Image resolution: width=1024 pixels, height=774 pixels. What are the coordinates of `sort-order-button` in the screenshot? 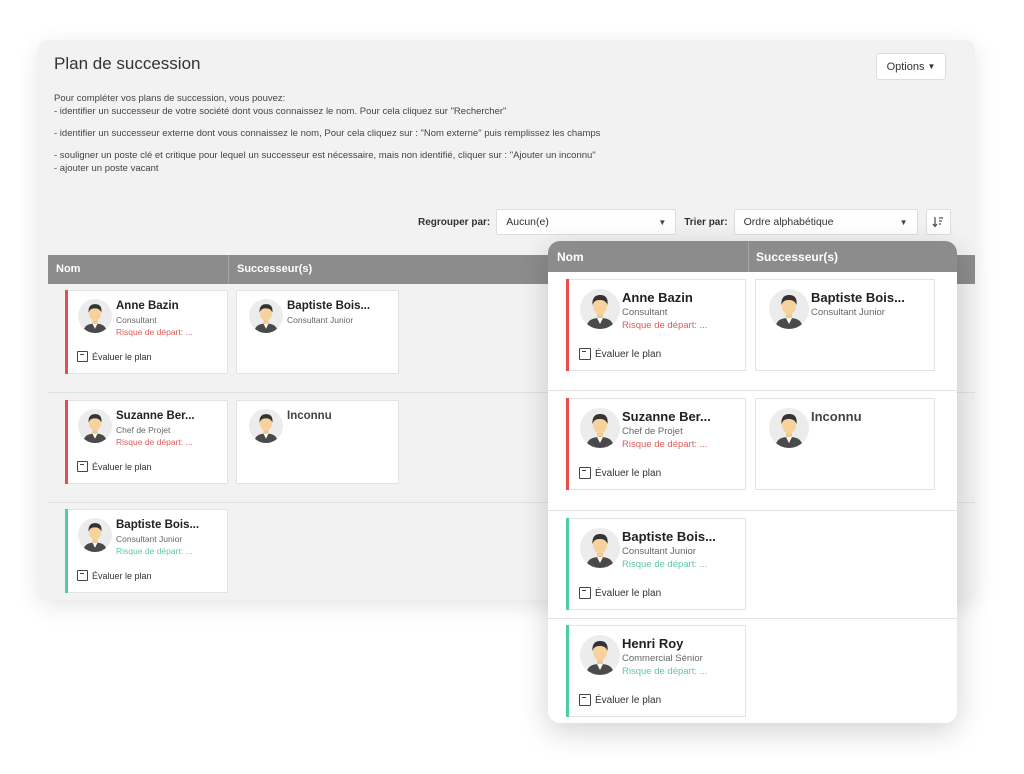 It's located at (938, 222).